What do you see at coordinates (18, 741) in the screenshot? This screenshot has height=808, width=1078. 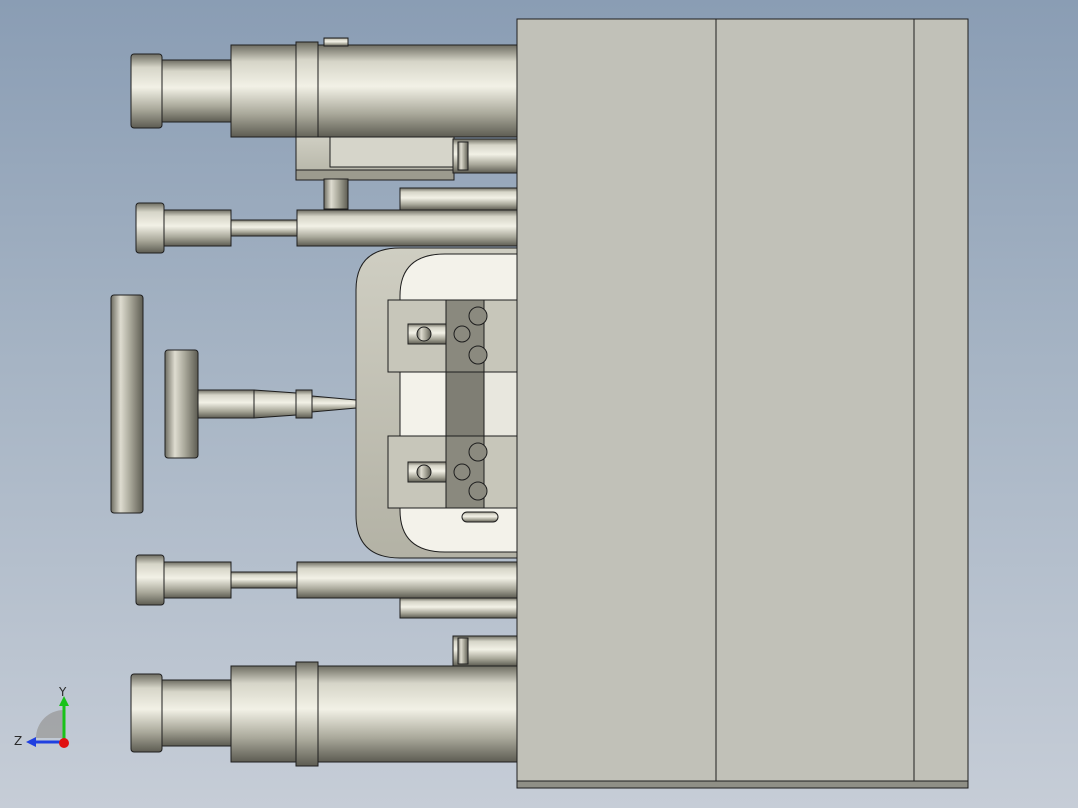 I see `z-axis-label: Z` at bounding box center [18, 741].